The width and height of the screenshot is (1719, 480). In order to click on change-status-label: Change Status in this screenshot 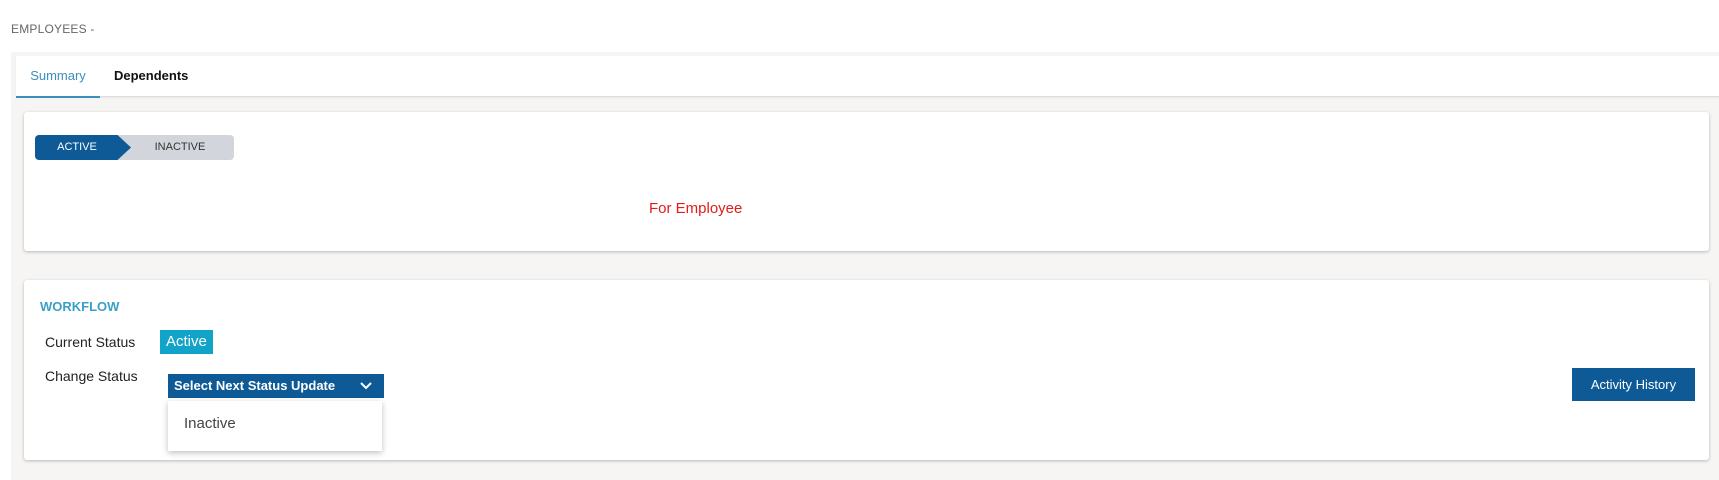, I will do `click(91, 376)`.